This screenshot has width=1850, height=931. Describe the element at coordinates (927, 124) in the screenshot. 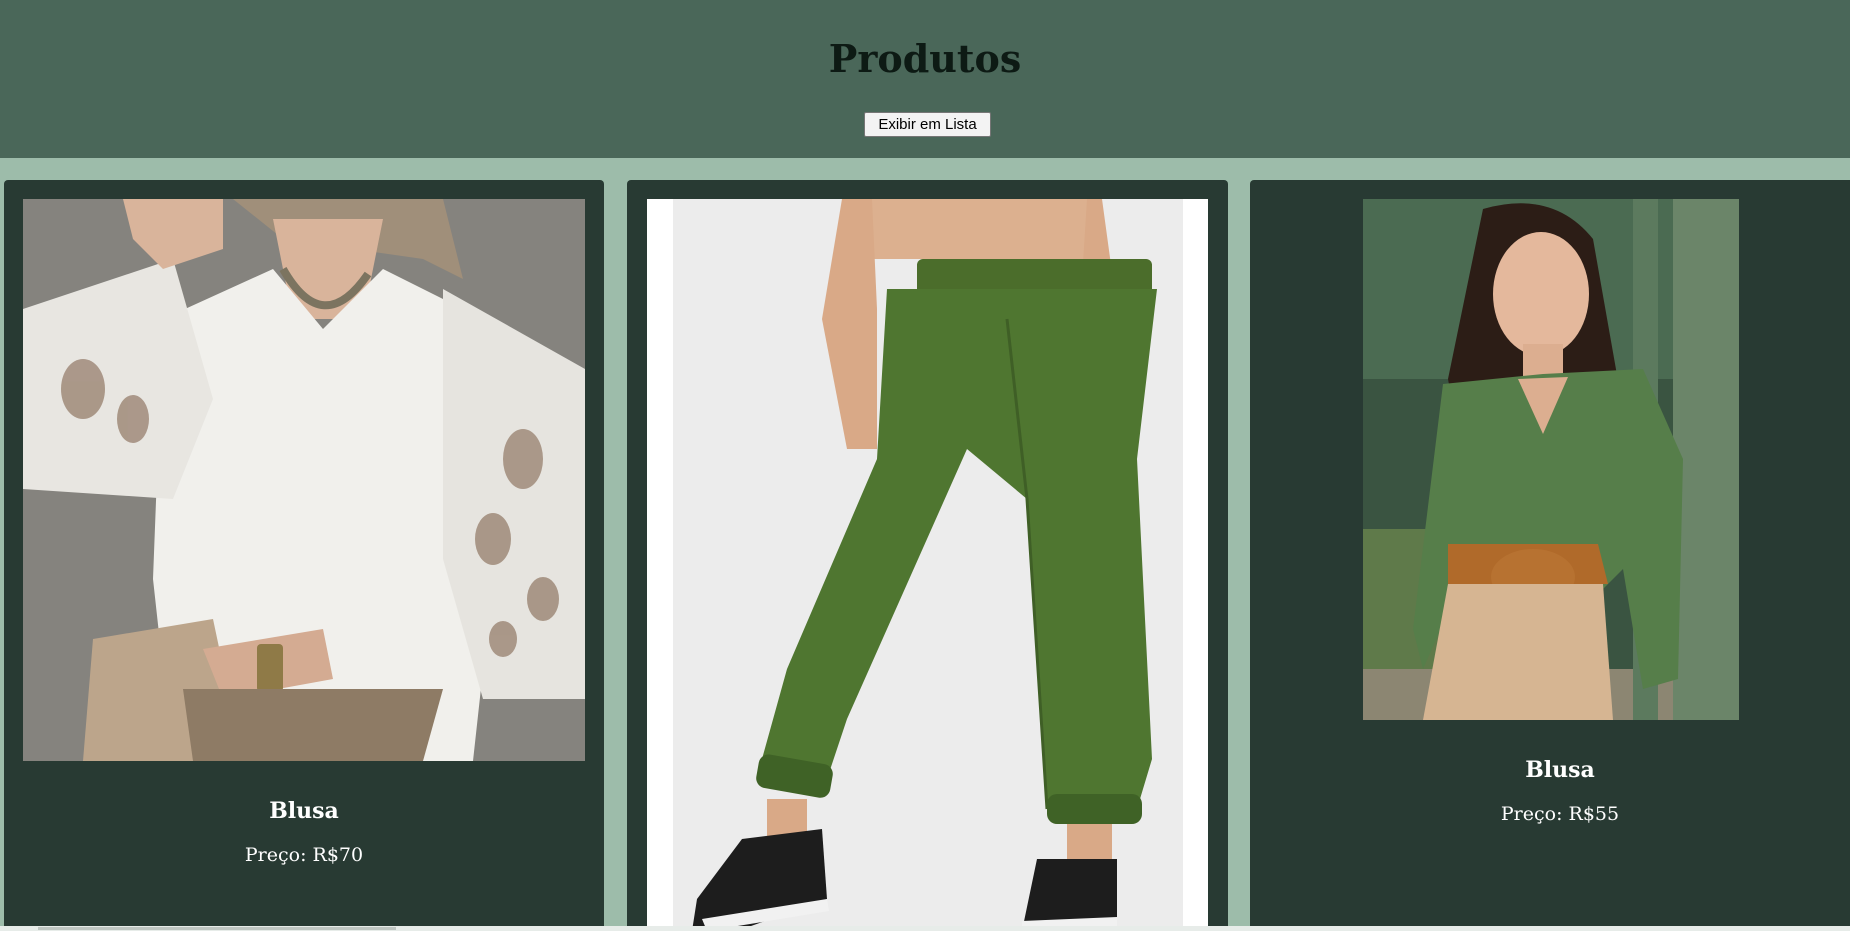

I see `list-view-toggle-button: Exibir em Lista` at that location.